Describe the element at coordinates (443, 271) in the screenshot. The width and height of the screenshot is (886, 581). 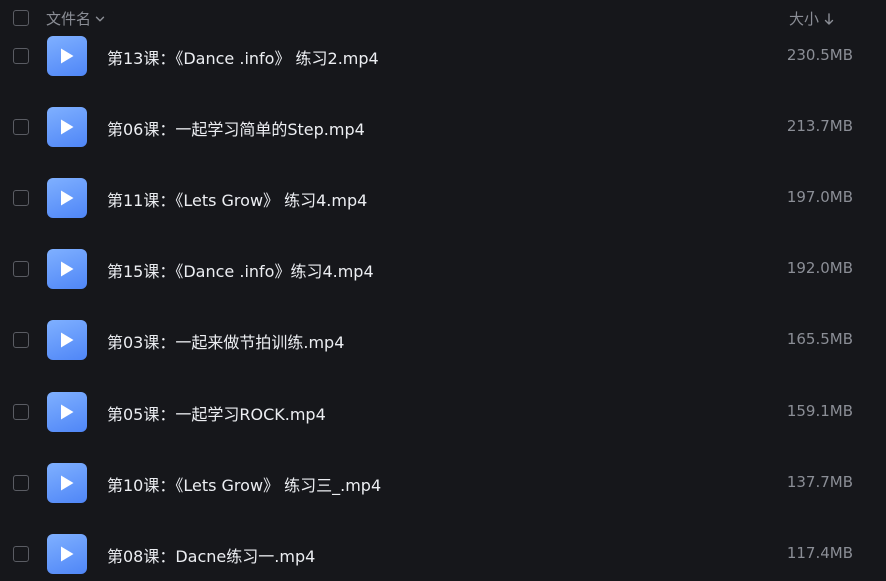
I see `file-row: 第15课：《Dance .info》练习4.mp4 192.0MB` at that location.